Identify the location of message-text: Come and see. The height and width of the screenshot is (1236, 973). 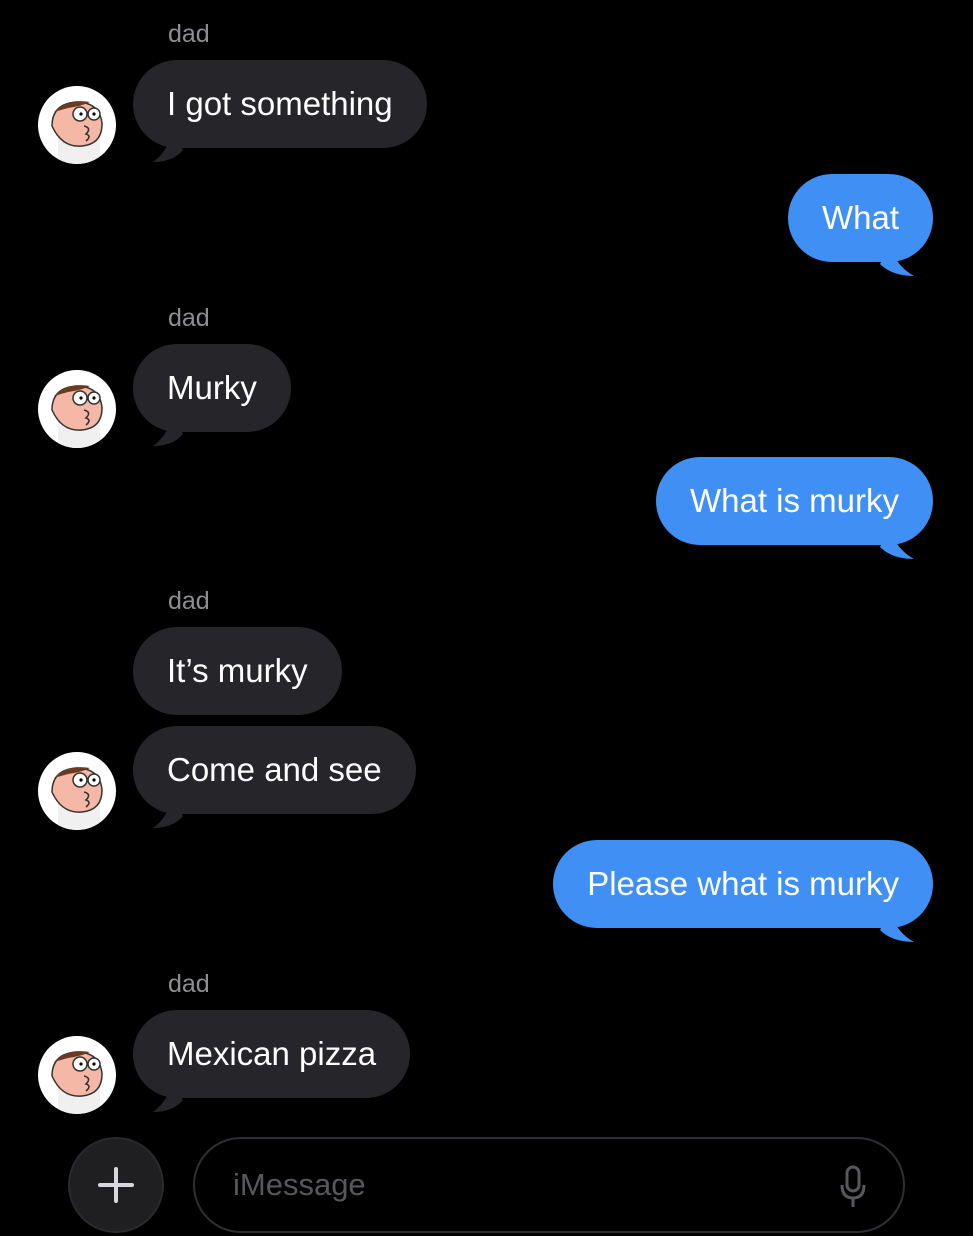
(274, 769).